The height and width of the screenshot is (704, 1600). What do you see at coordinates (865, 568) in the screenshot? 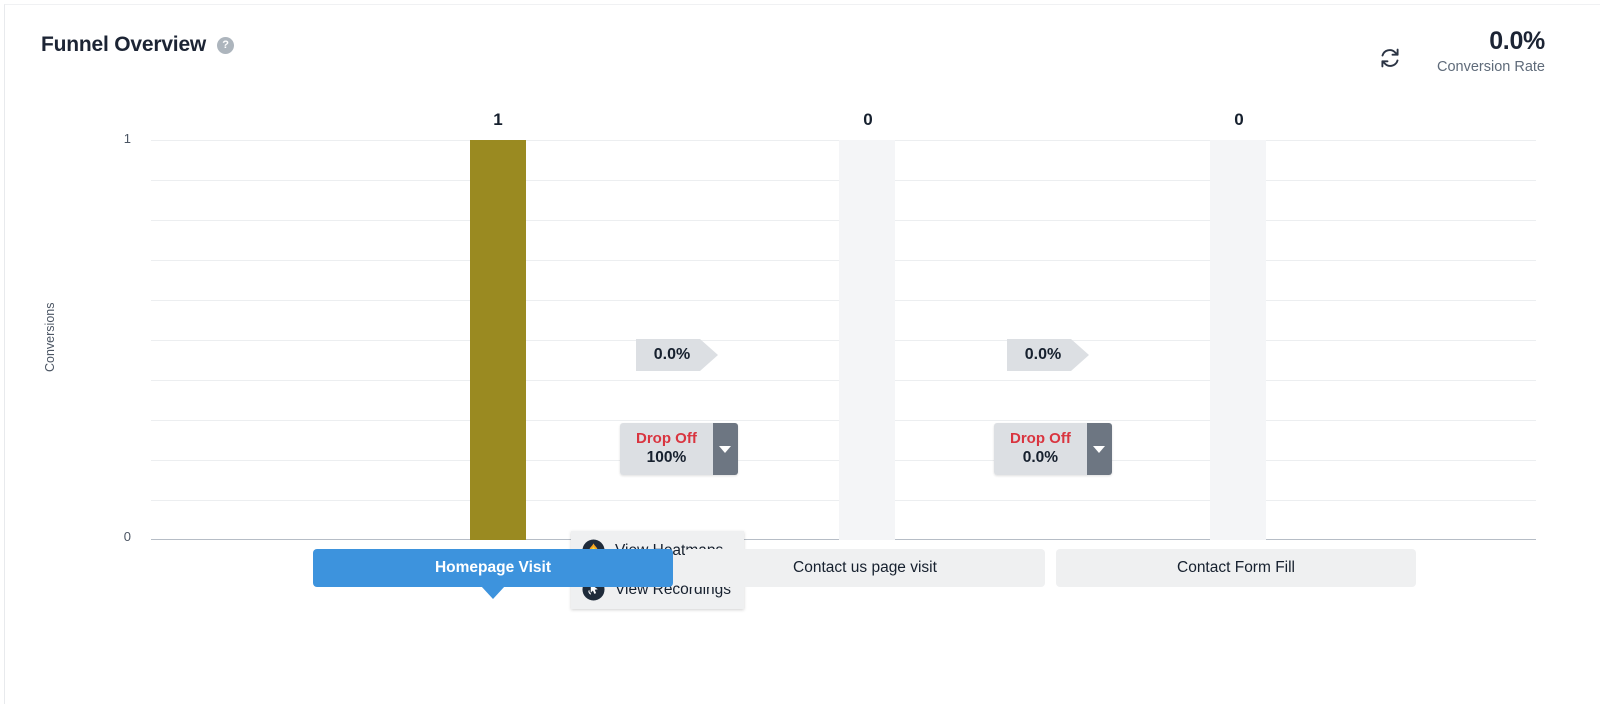
I see `step-button-contact-us-page-visit: Contact us page visit` at bounding box center [865, 568].